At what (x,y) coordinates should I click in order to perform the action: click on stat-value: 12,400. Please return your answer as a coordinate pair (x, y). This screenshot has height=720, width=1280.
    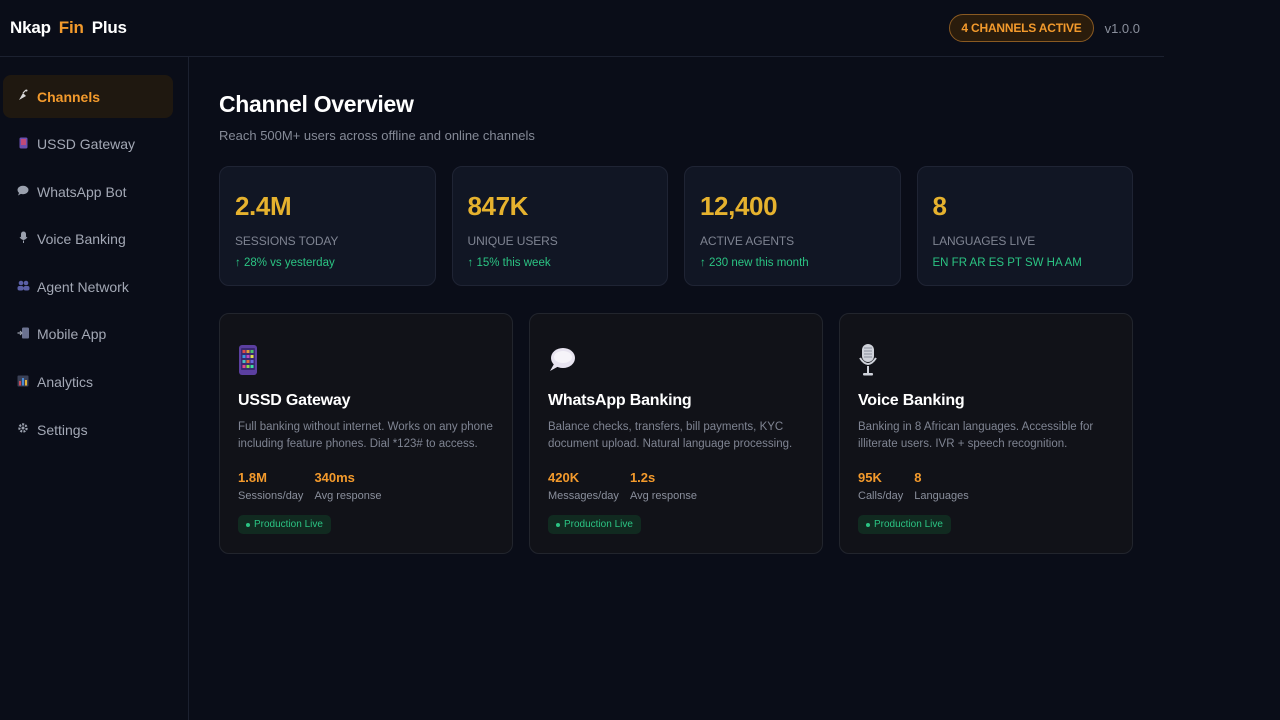
    Looking at the image, I should click on (739, 206).